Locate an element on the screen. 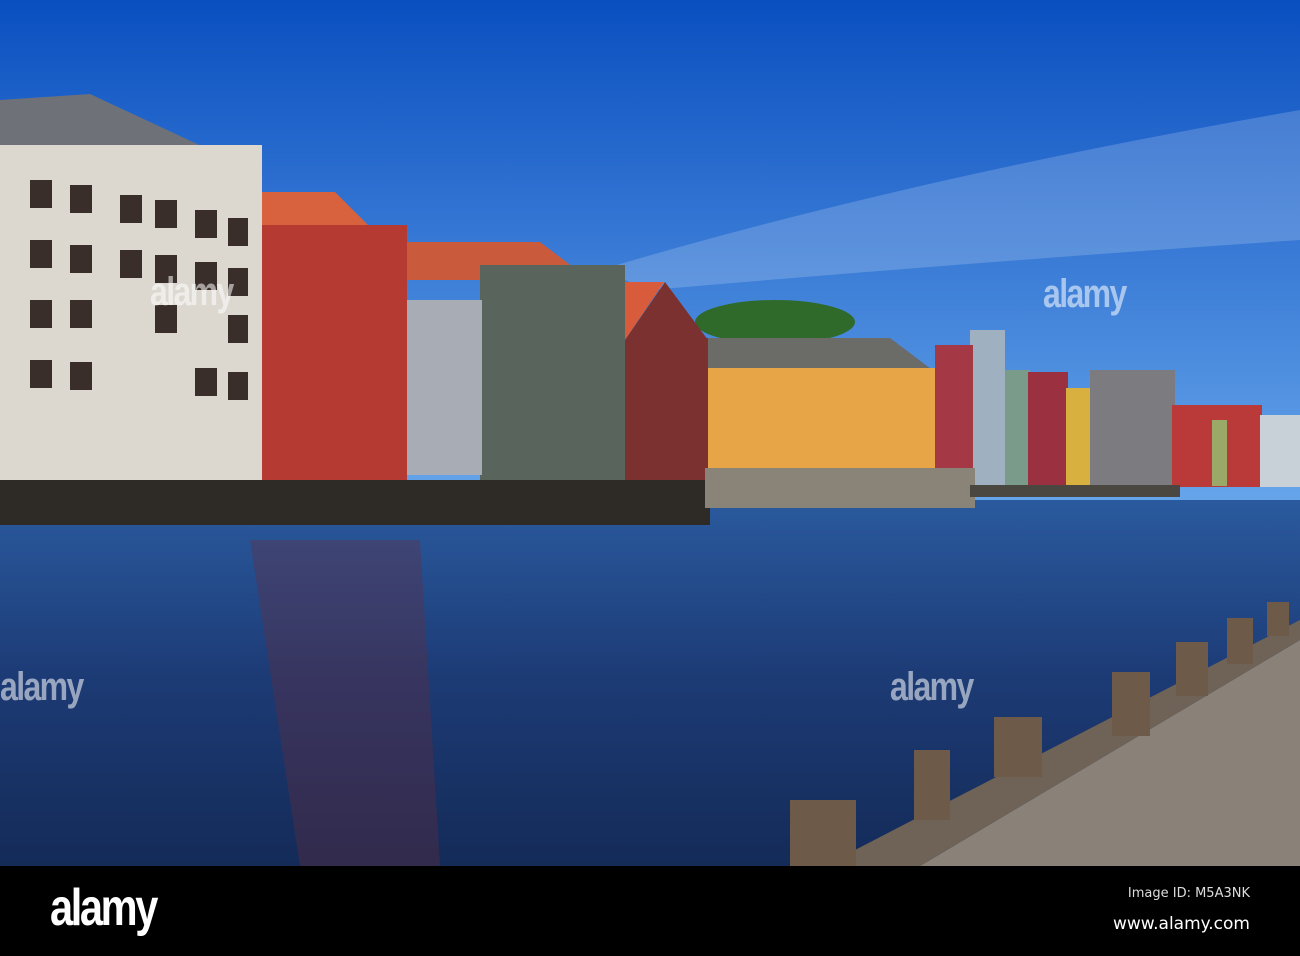 The width and height of the screenshot is (1300, 956). dark-red-warehouse is located at coordinates (666, 413).